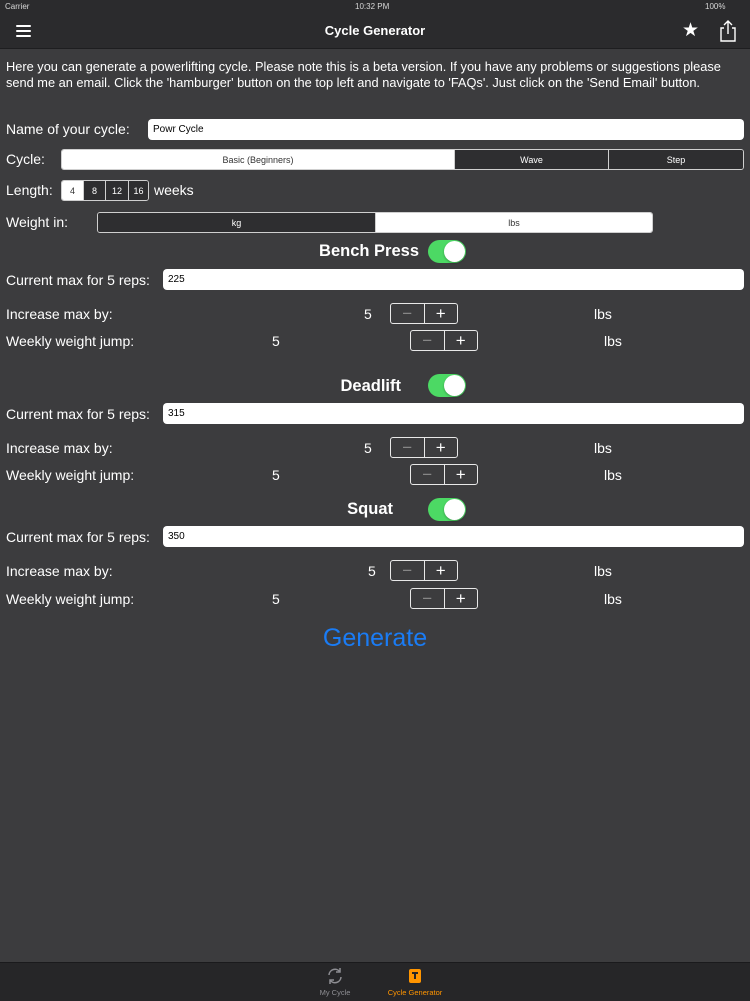 The width and height of the screenshot is (750, 1001). I want to click on length-segmented-control: 4 8 12 16, so click(105, 190).